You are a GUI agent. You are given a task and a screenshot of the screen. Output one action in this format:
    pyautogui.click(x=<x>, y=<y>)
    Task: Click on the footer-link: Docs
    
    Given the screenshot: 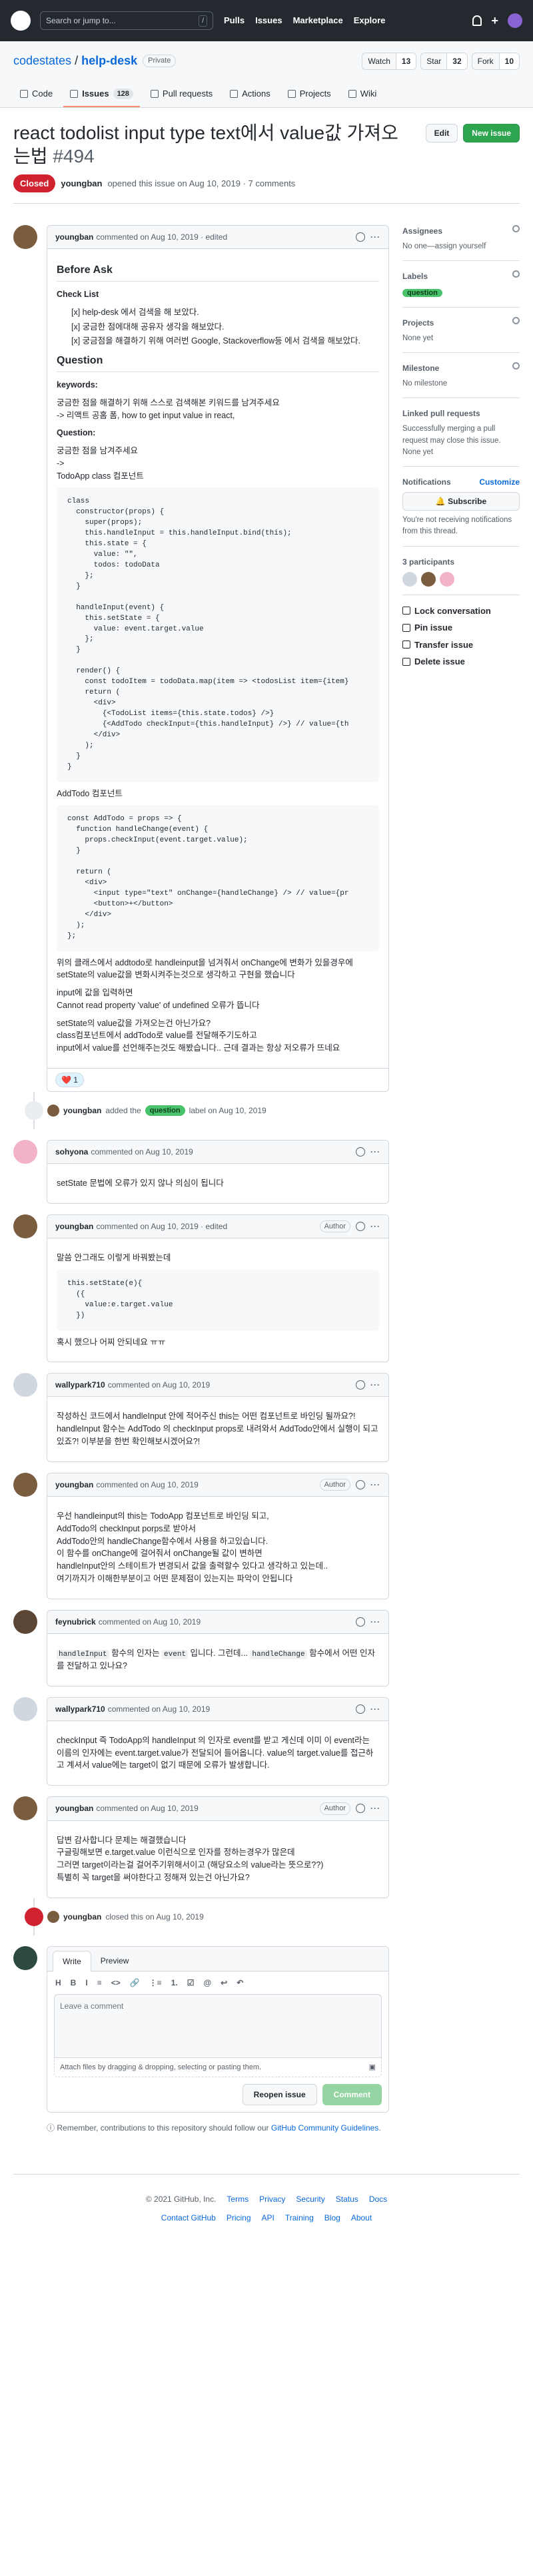 What is the action you would take?
    pyautogui.click(x=378, y=2199)
    